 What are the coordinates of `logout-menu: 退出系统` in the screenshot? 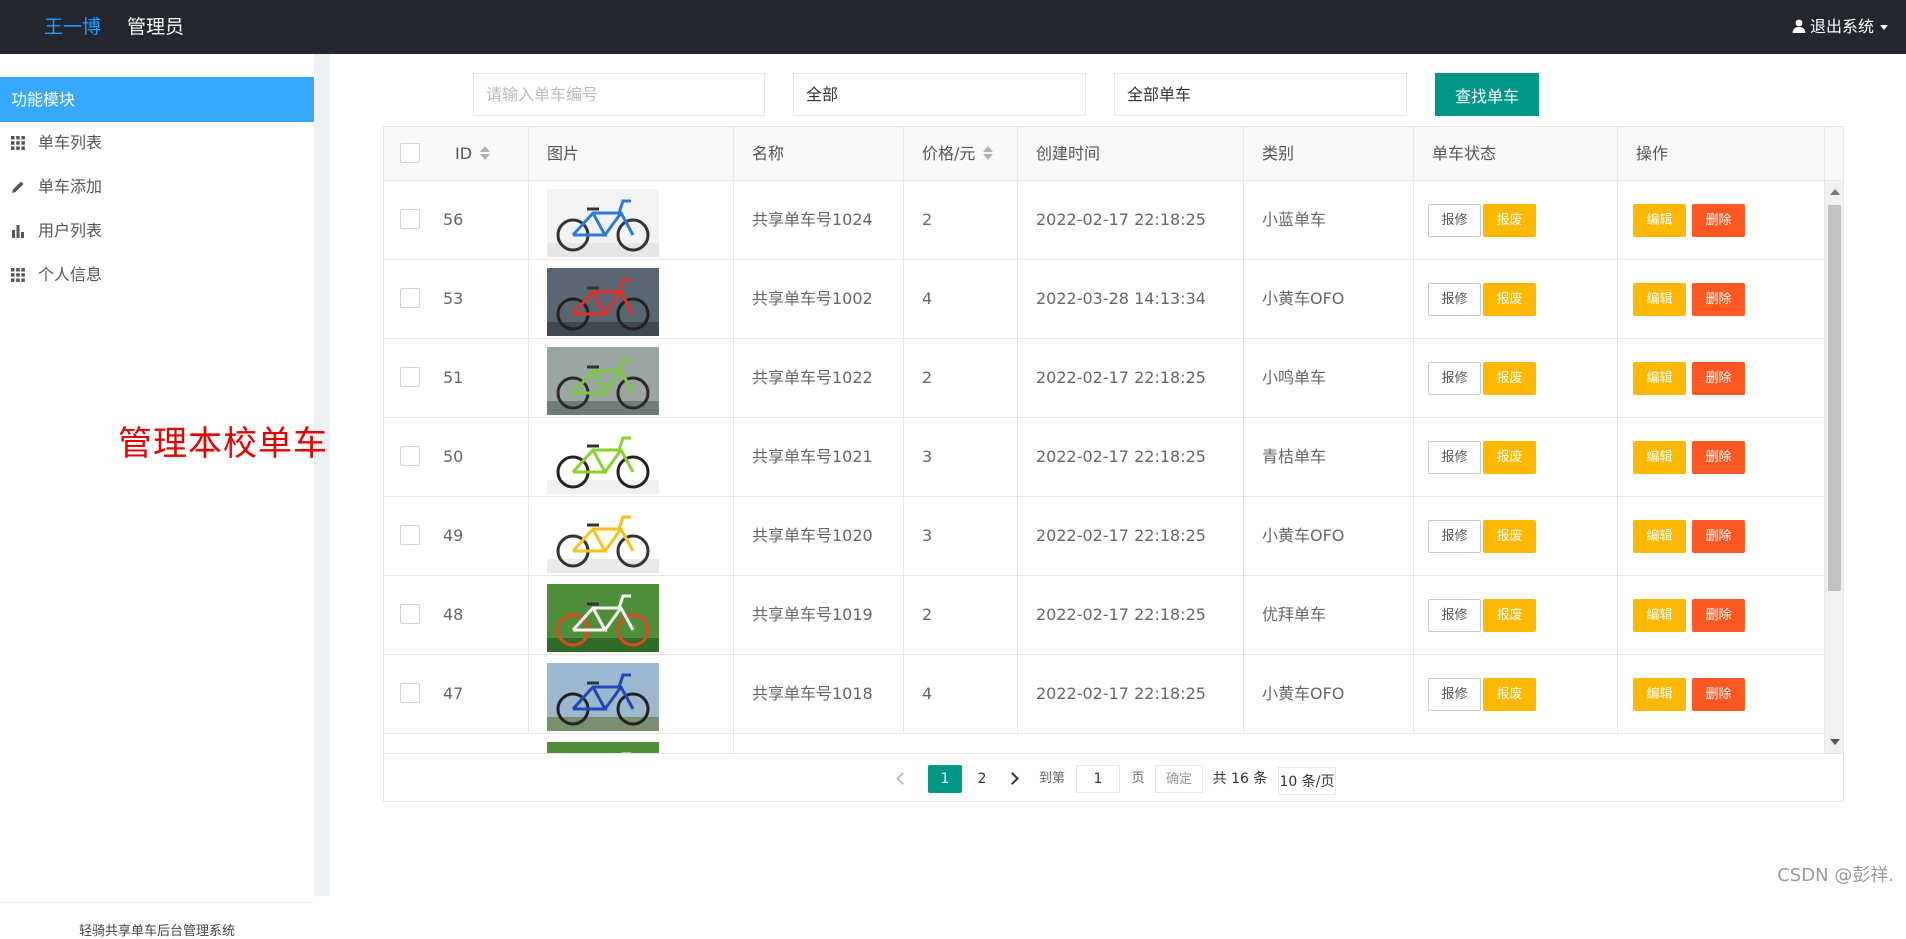 It's located at (1840, 27).